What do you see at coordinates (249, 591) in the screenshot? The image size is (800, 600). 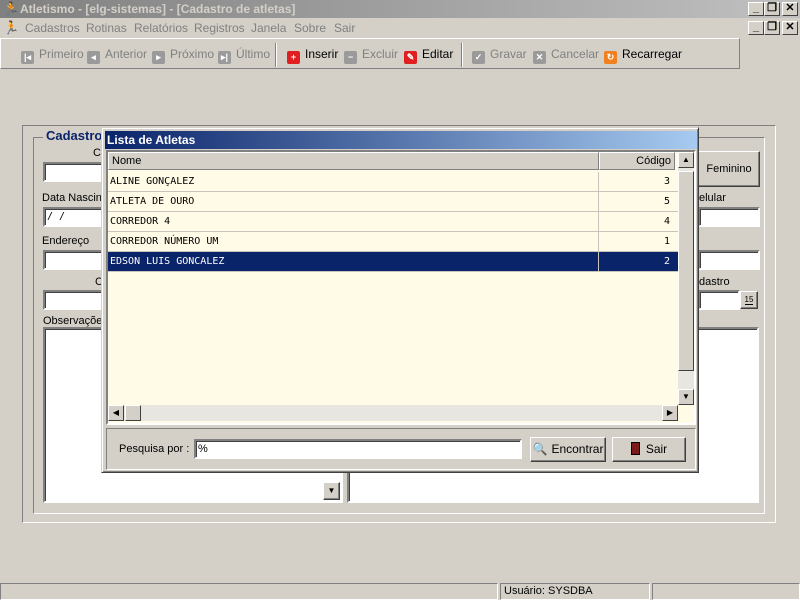 I see `status-cell-main` at bounding box center [249, 591].